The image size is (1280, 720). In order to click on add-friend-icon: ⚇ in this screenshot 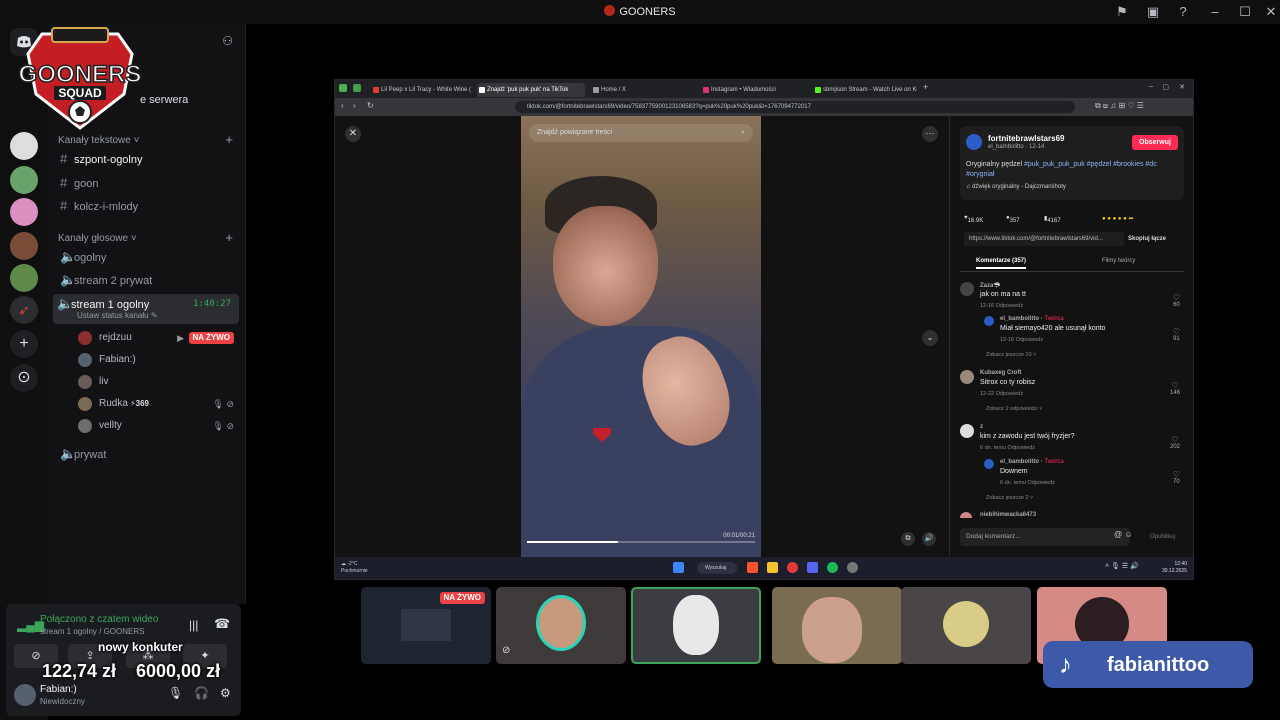, I will do `click(227, 41)`.